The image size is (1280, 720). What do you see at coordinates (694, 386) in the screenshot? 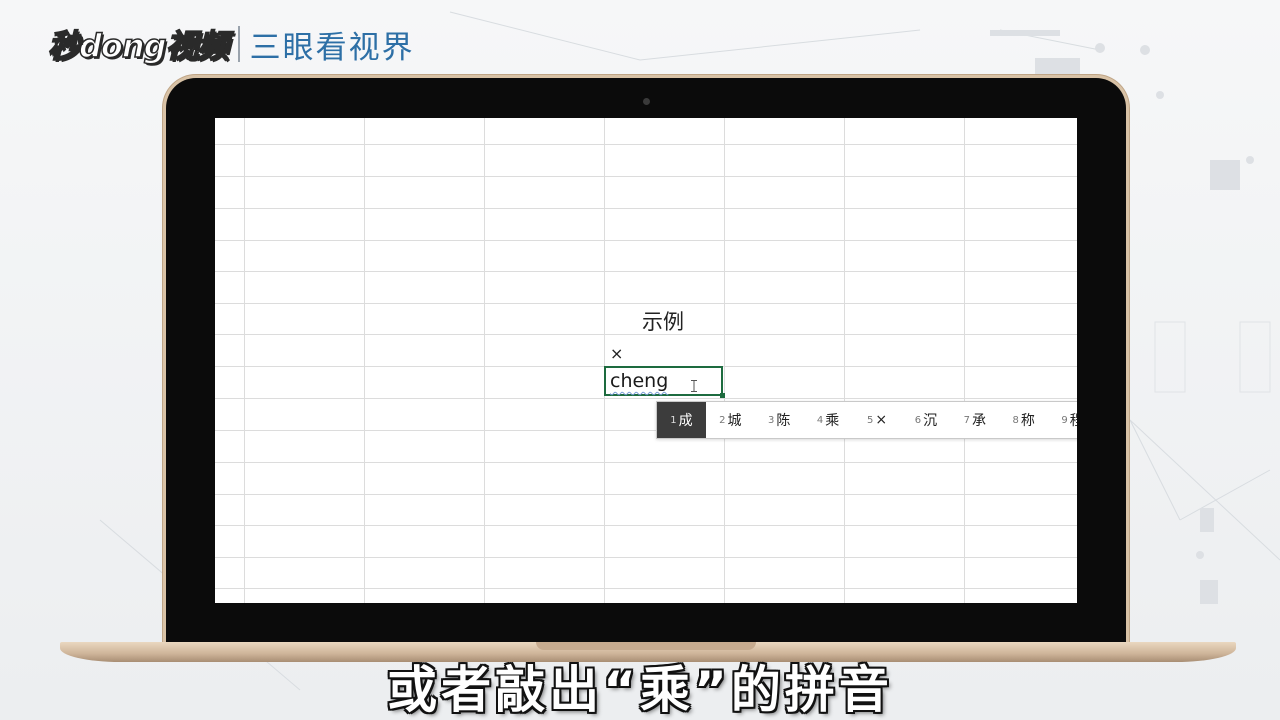
I see `text-cursor-icon` at bounding box center [694, 386].